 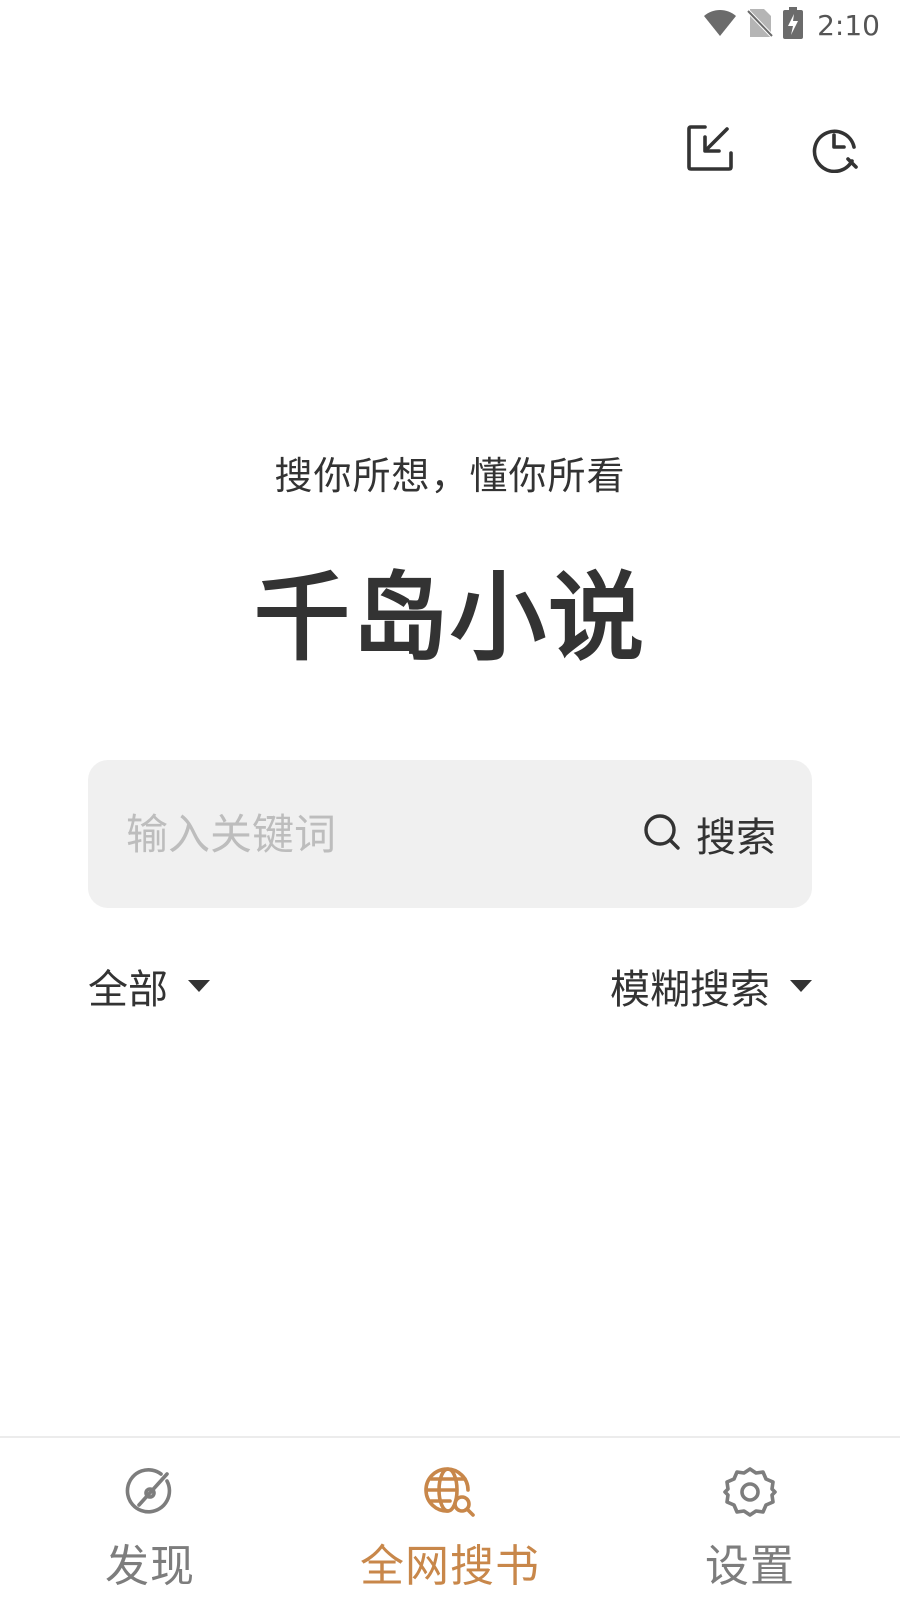 What do you see at coordinates (356, 834) in the screenshot?
I see `search-input` at bounding box center [356, 834].